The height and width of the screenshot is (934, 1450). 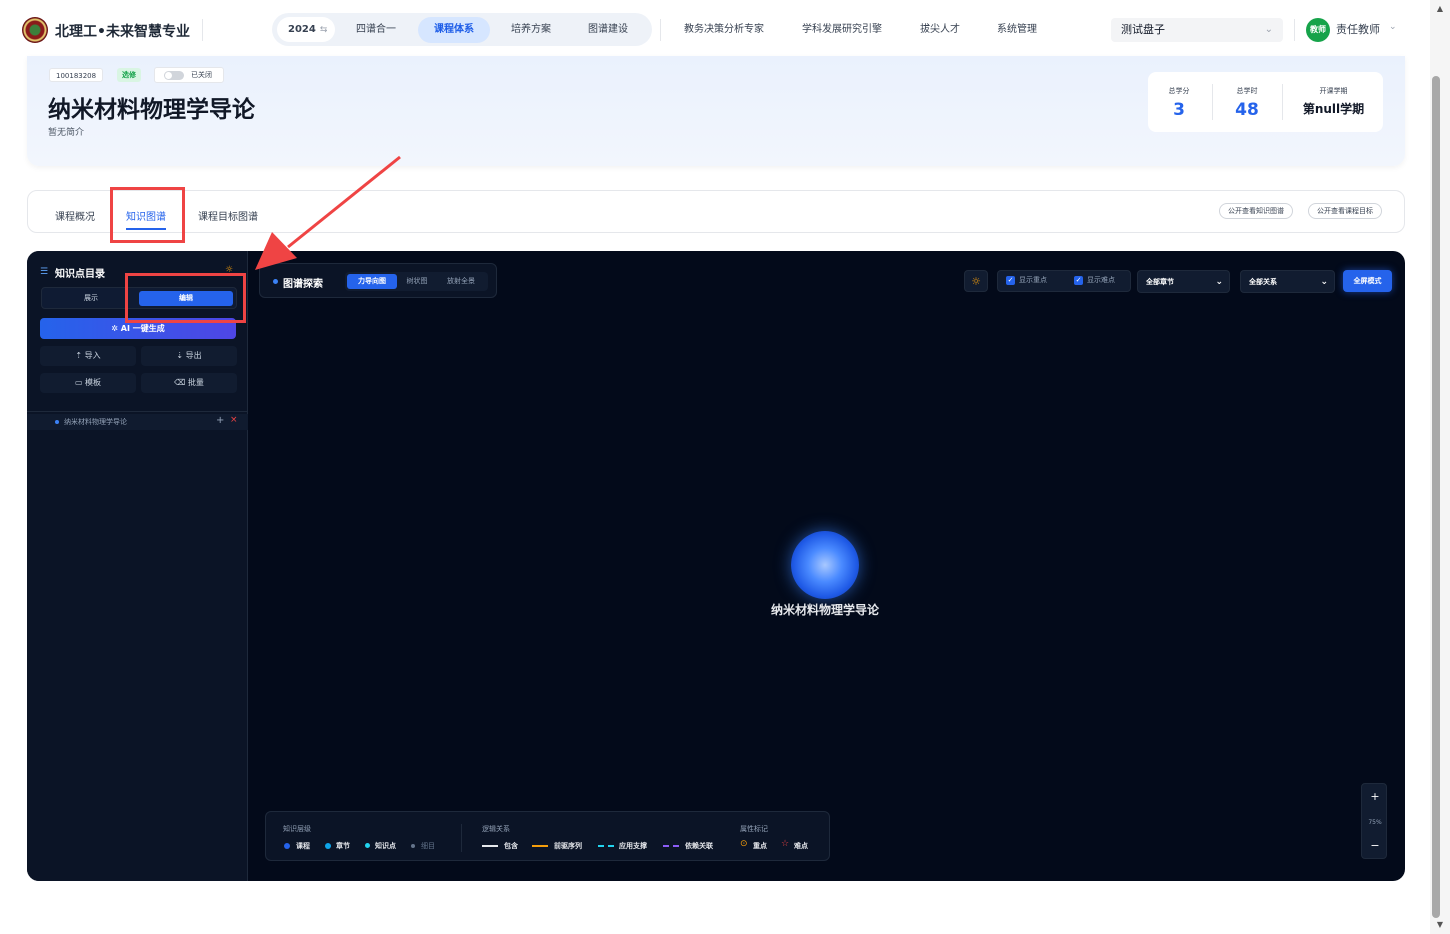 I want to click on annotation-arrow, so click(x=328, y=212).